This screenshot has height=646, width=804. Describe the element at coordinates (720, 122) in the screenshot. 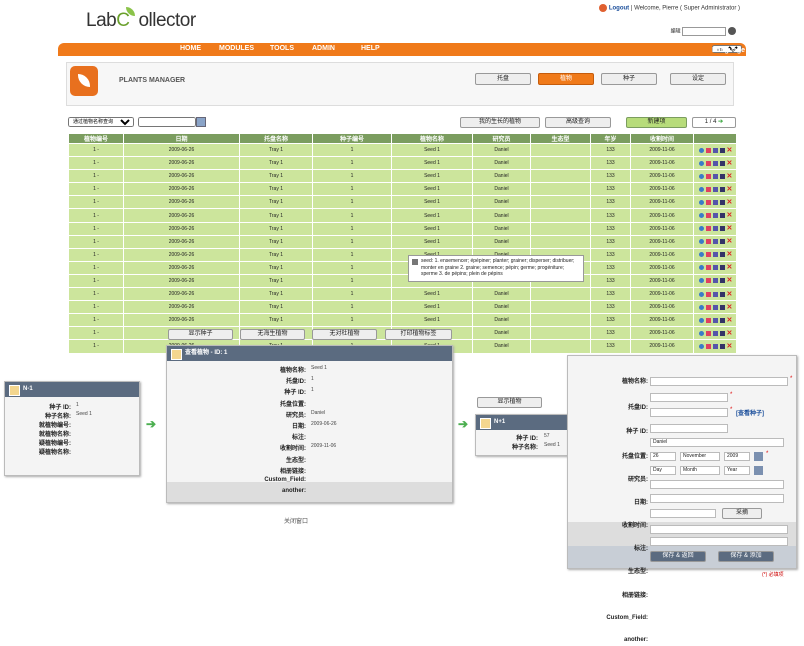

I see `next-arrow-icon: ➔` at that location.